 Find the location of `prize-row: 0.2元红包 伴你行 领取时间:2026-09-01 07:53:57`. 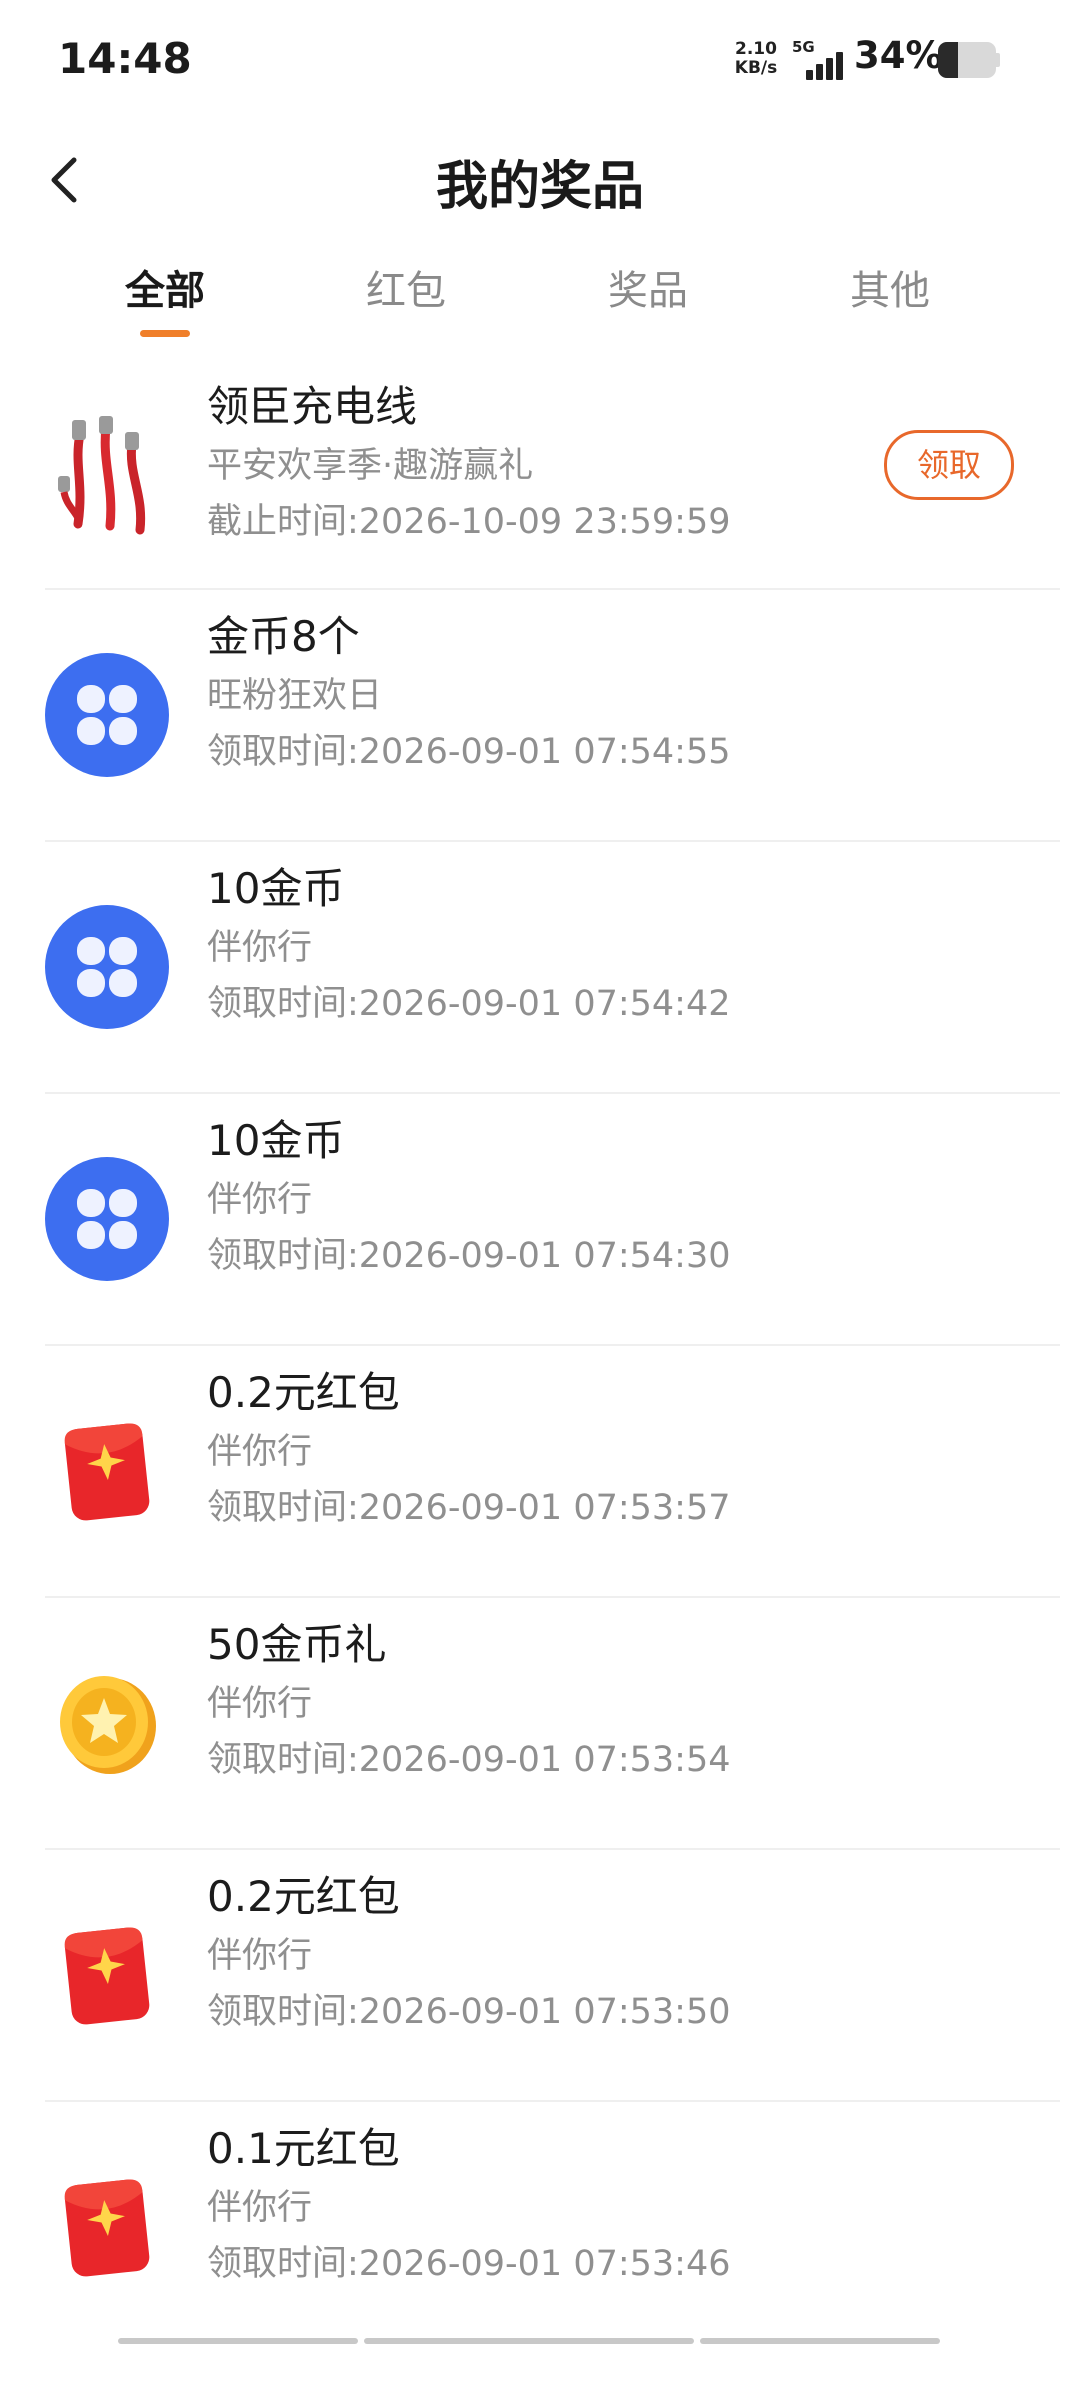

prize-row: 0.2元红包 伴你行 领取时间:2026-09-01 07:53:57 is located at coordinates (540, 1472).